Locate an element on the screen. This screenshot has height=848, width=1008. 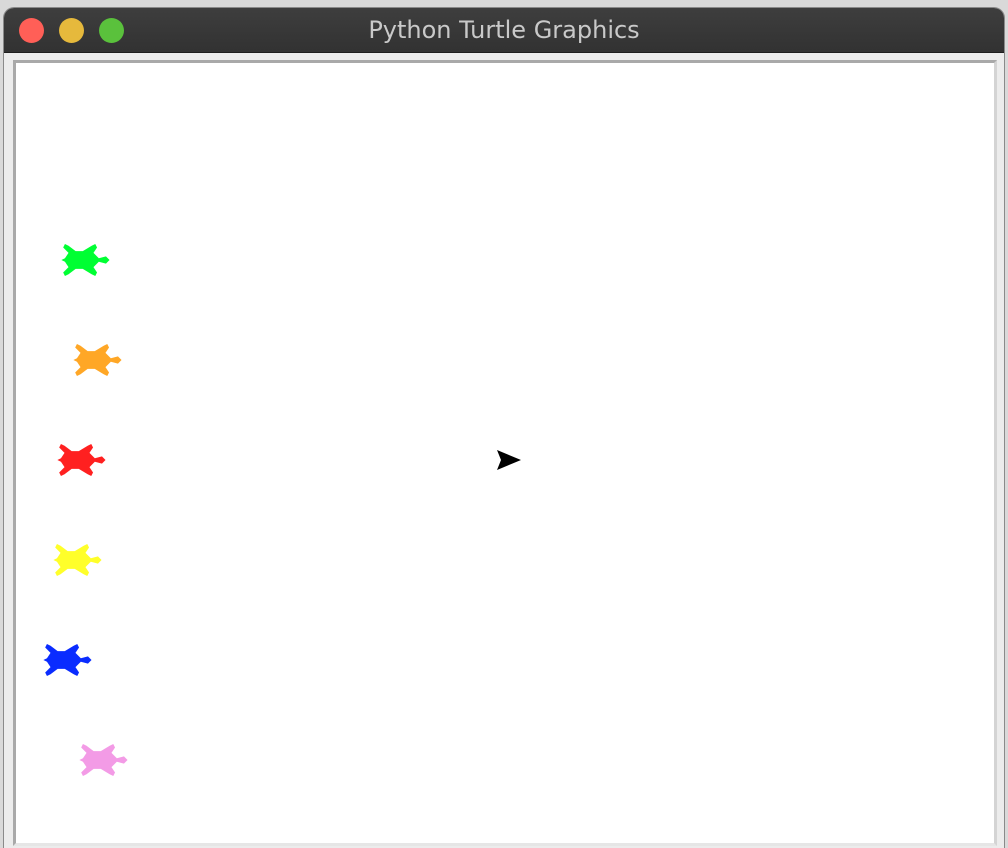
turtle-cursor-arrow is located at coordinates (509, 460).